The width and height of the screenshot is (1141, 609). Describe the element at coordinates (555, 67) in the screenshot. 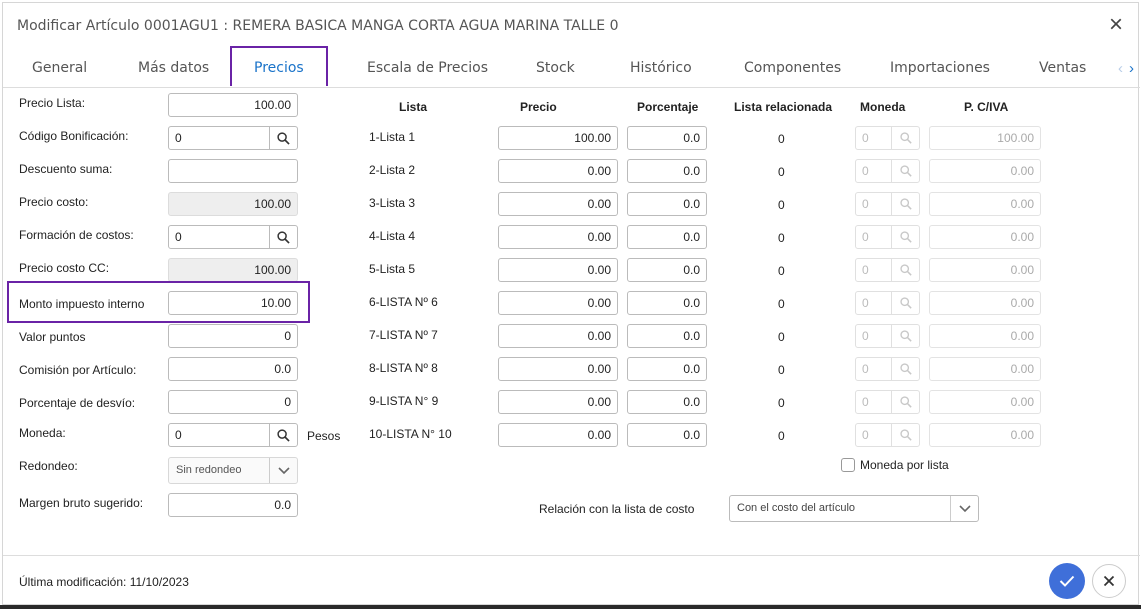

I see `tab-stock: Stock` at that location.